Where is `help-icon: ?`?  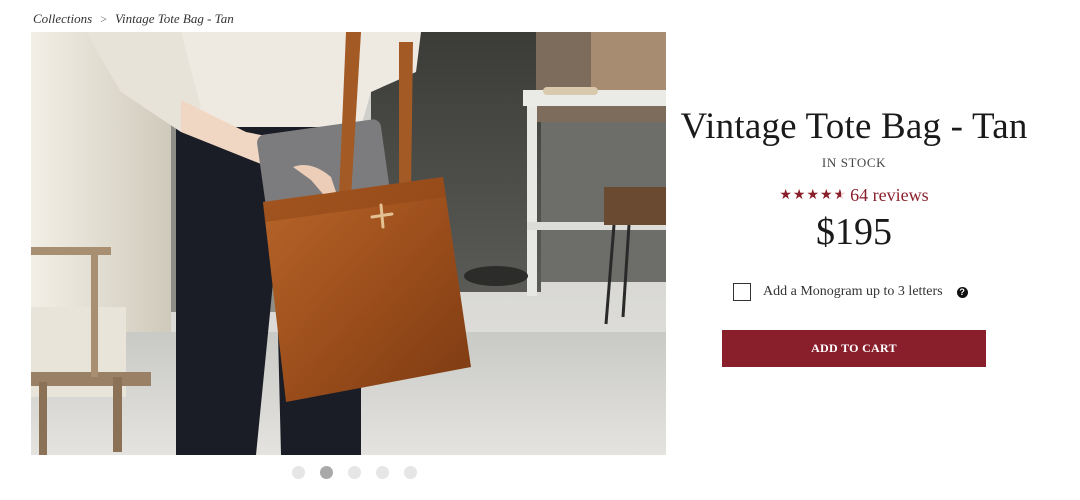 help-icon: ? is located at coordinates (962, 292).